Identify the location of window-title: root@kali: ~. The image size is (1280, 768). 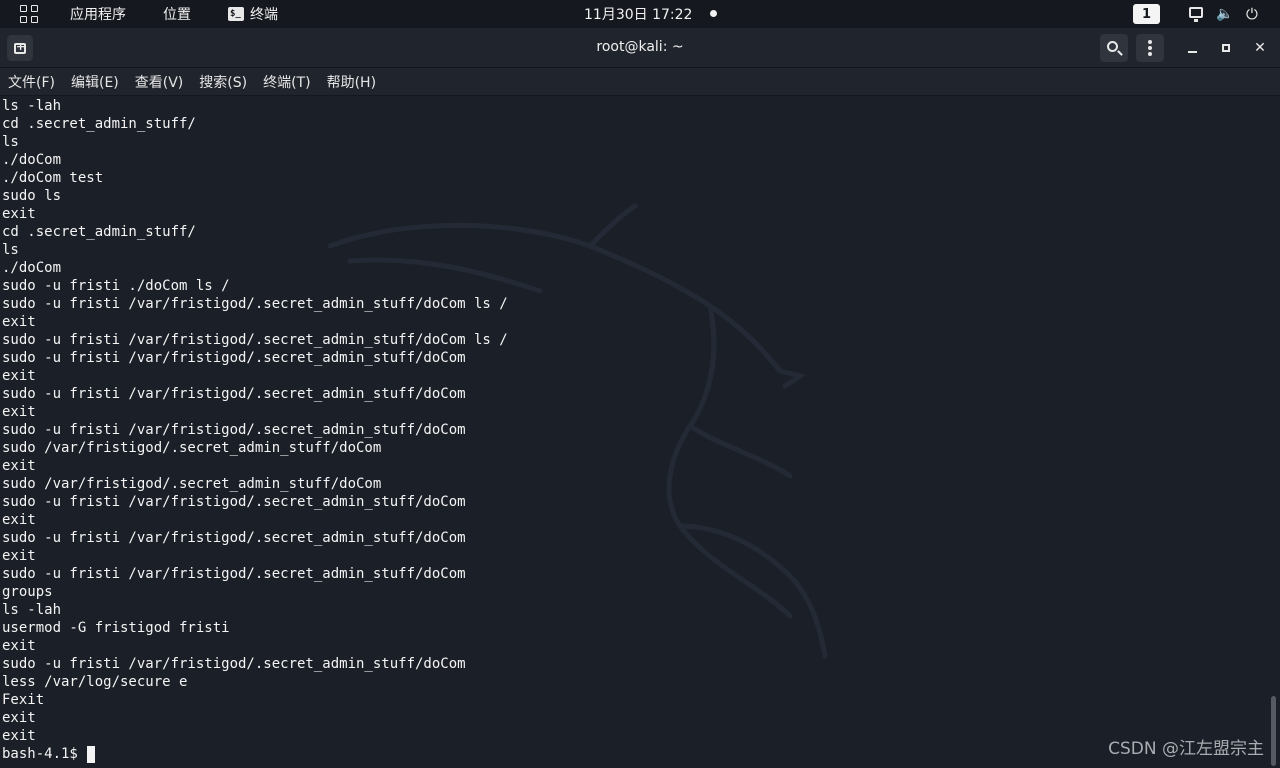
(640, 47).